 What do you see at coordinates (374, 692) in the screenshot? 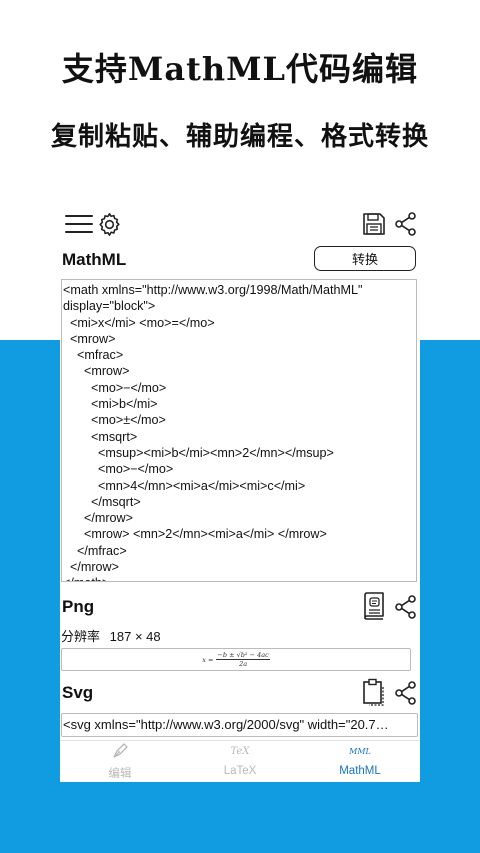
I see `svg-clipboard-icon` at bounding box center [374, 692].